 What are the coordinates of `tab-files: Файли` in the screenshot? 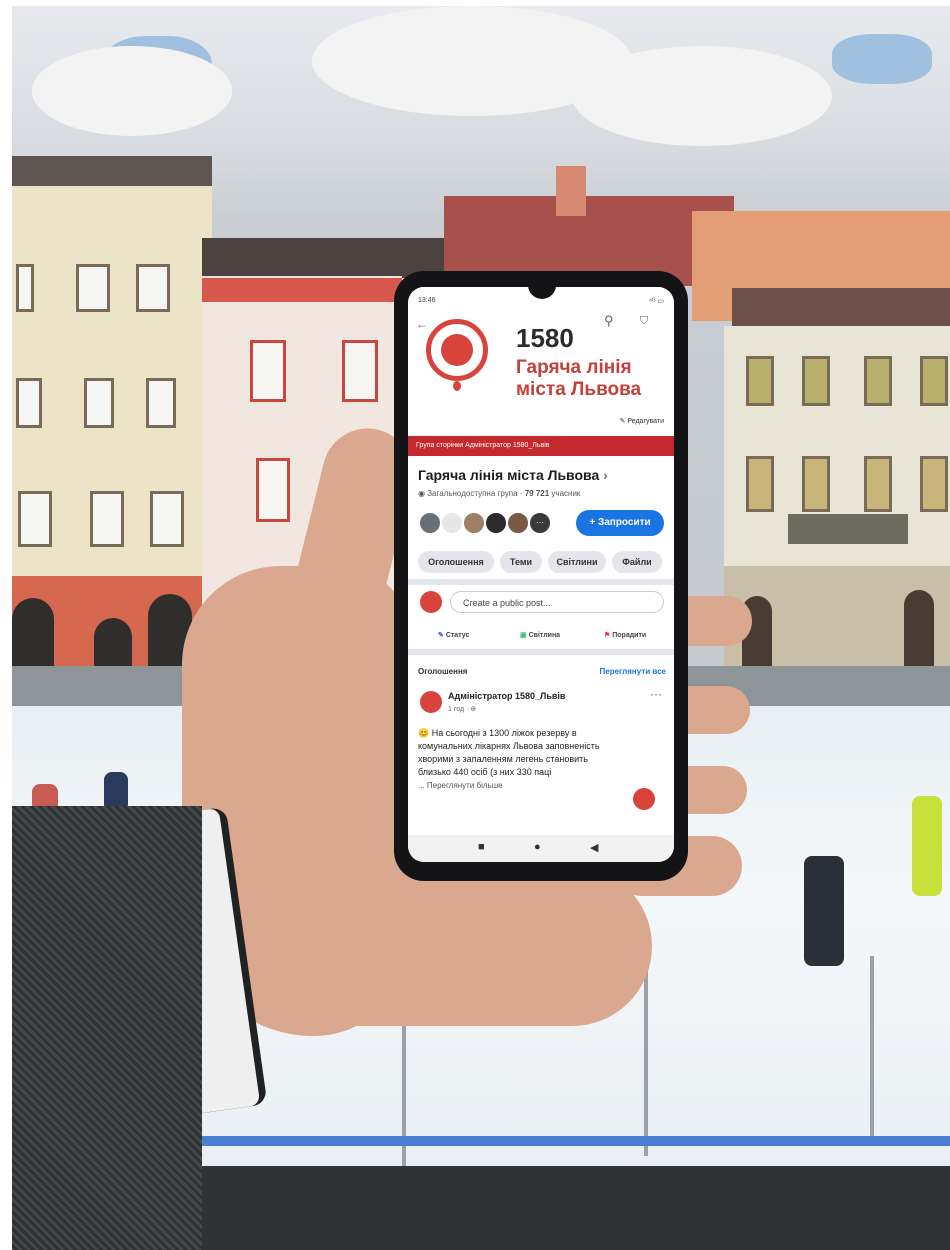 It's located at (637, 562).